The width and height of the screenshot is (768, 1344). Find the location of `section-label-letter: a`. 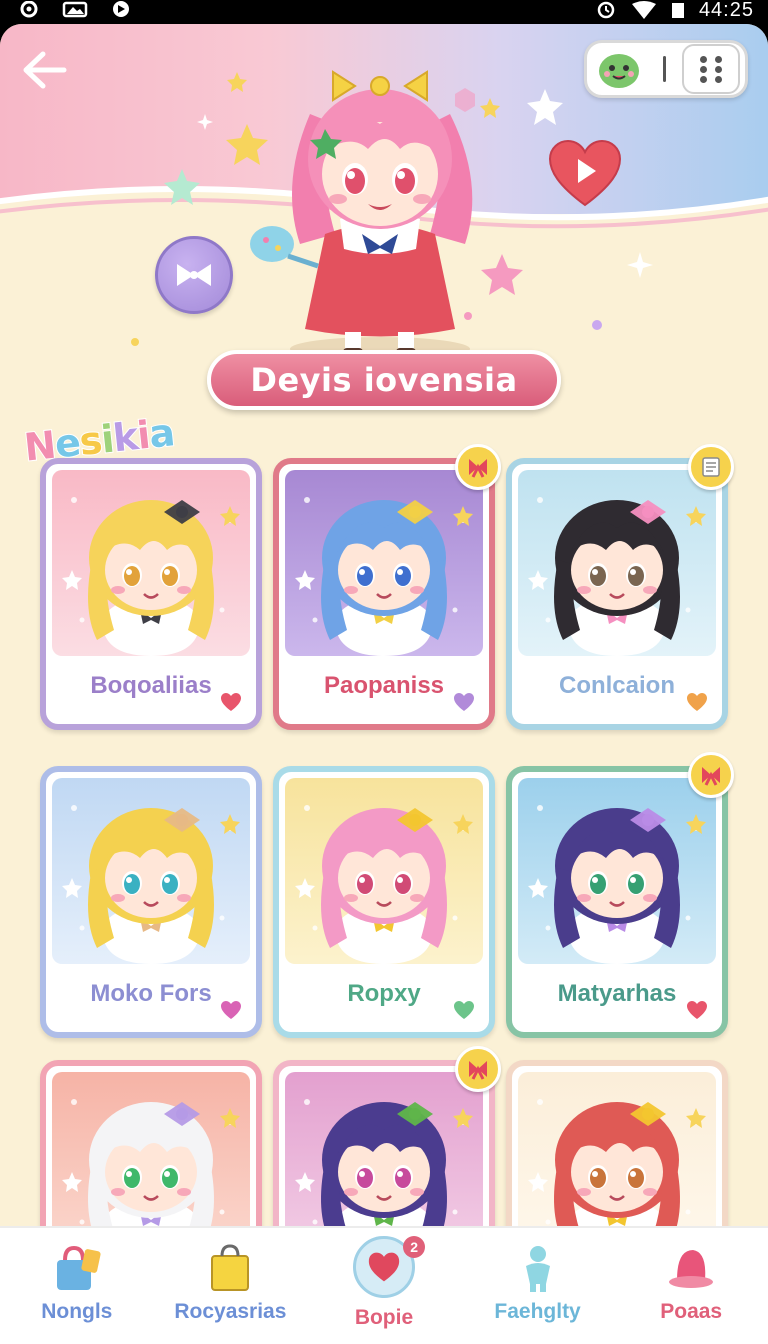

section-label-letter: a is located at coordinates (161, 433).